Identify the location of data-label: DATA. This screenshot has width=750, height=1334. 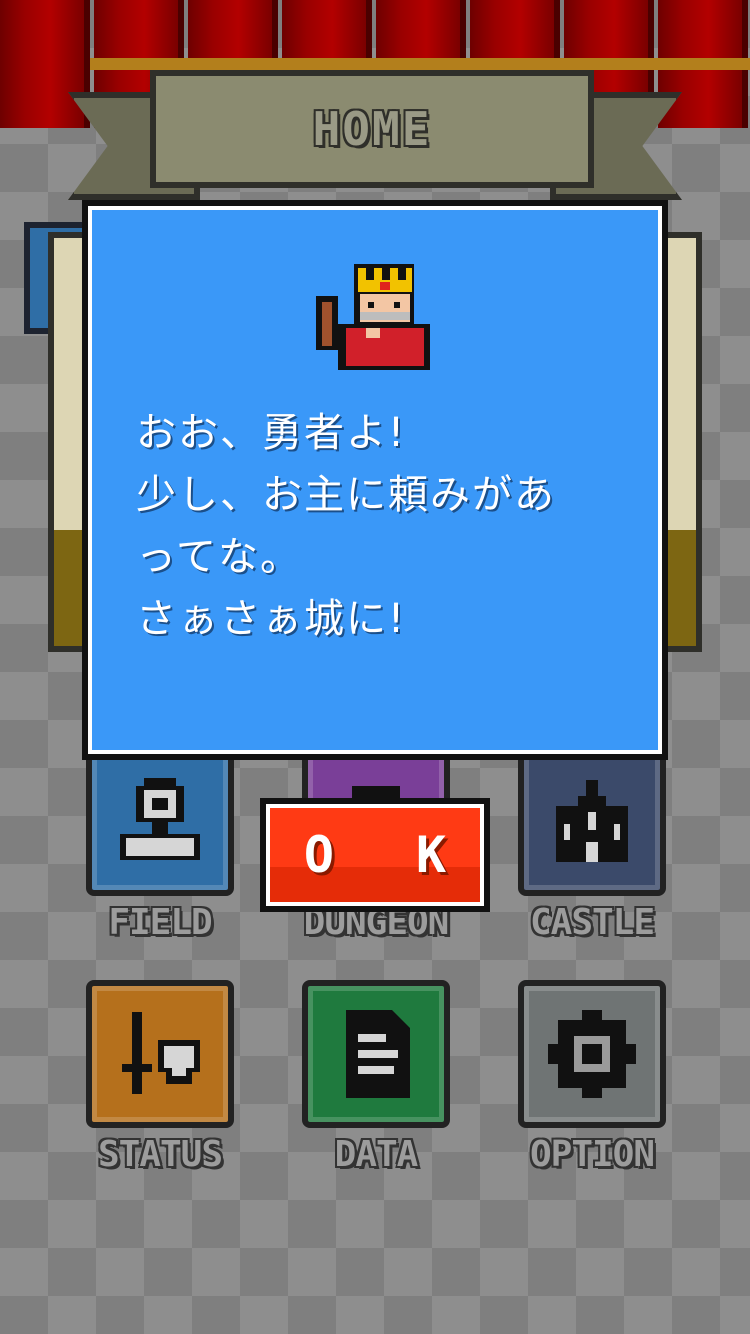
(376, 1154).